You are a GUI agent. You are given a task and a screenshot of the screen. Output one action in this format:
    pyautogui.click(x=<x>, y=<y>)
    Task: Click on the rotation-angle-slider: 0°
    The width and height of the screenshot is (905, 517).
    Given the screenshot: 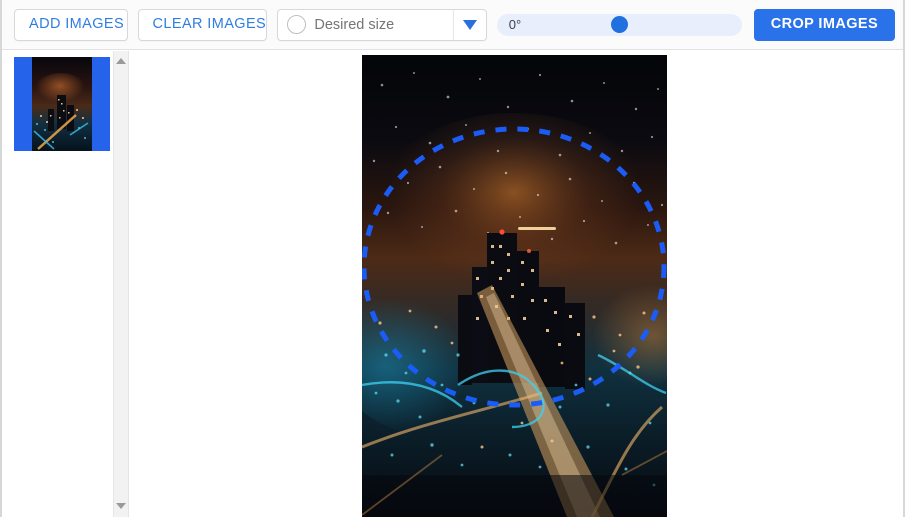 What is the action you would take?
    pyautogui.click(x=619, y=24)
    